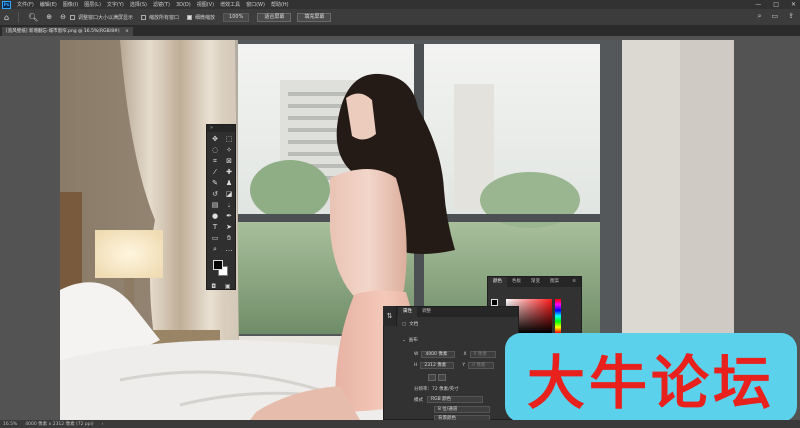 Image resolution: width=800 pixels, height=428 pixels. I want to click on menu-help: 帮助(H), so click(280, 4).